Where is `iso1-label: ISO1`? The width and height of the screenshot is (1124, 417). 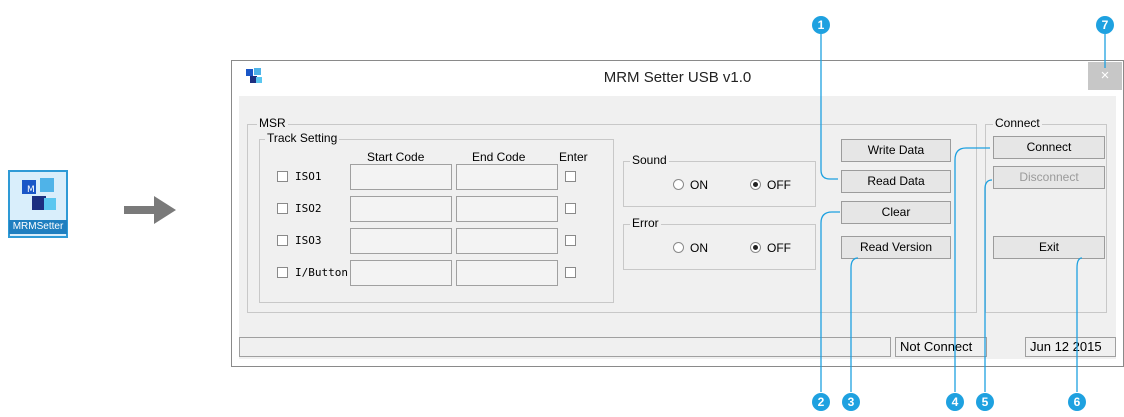
iso1-label: ISO1 is located at coordinates (308, 176).